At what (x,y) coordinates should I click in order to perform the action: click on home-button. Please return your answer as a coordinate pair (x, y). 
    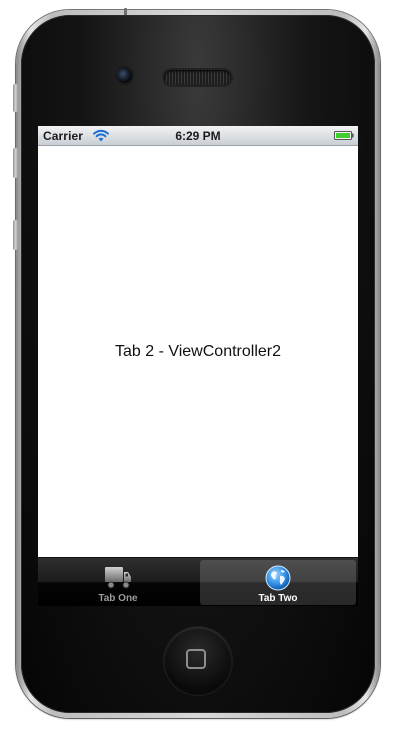
    Looking at the image, I should click on (198, 661).